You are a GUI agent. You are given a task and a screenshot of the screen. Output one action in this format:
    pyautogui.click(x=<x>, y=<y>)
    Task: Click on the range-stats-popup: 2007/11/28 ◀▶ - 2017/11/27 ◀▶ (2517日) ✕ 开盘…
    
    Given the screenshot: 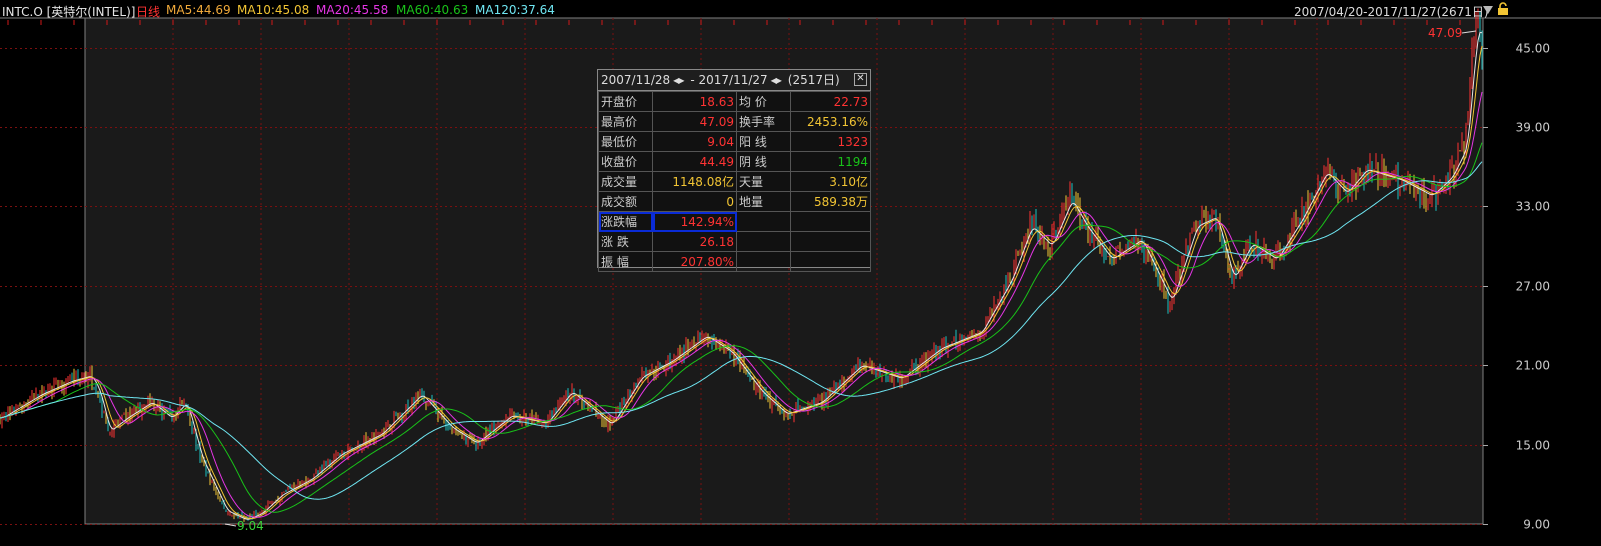 What is the action you would take?
    pyautogui.click(x=734, y=170)
    